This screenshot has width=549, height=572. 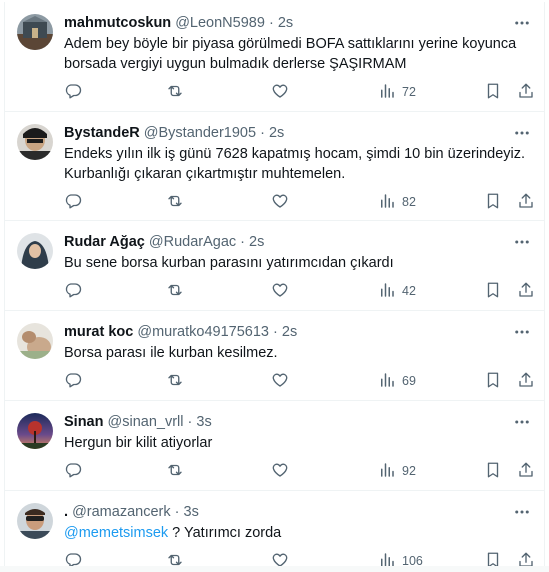 What do you see at coordinates (285, 133) in the screenshot?
I see `tweet-header: BystandeR @Bystander1905 · 2s` at bounding box center [285, 133].